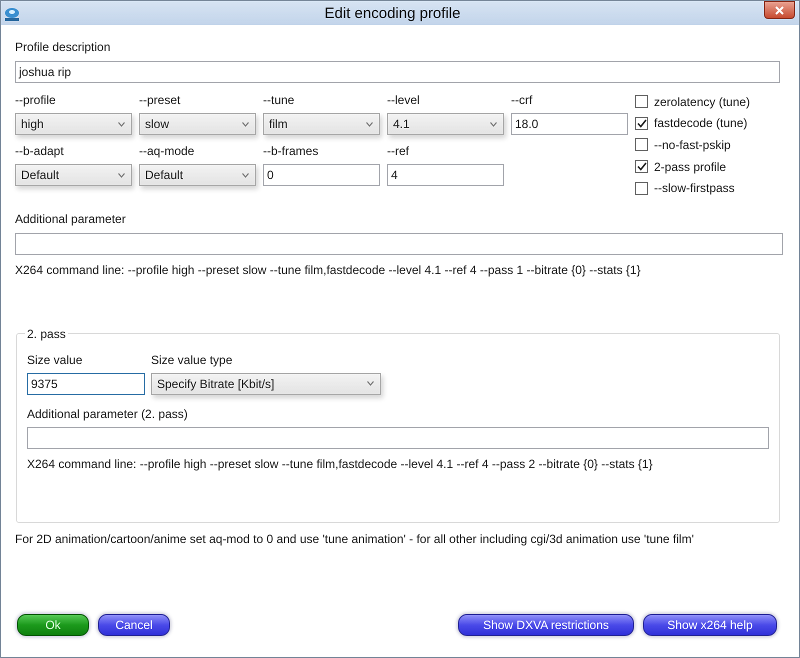 The height and width of the screenshot is (658, 800). What do you see at coordinates (546, 625) in the screenshot?
I see `action-button: Show DXVA restrictions` at bounding box center [546, 625].